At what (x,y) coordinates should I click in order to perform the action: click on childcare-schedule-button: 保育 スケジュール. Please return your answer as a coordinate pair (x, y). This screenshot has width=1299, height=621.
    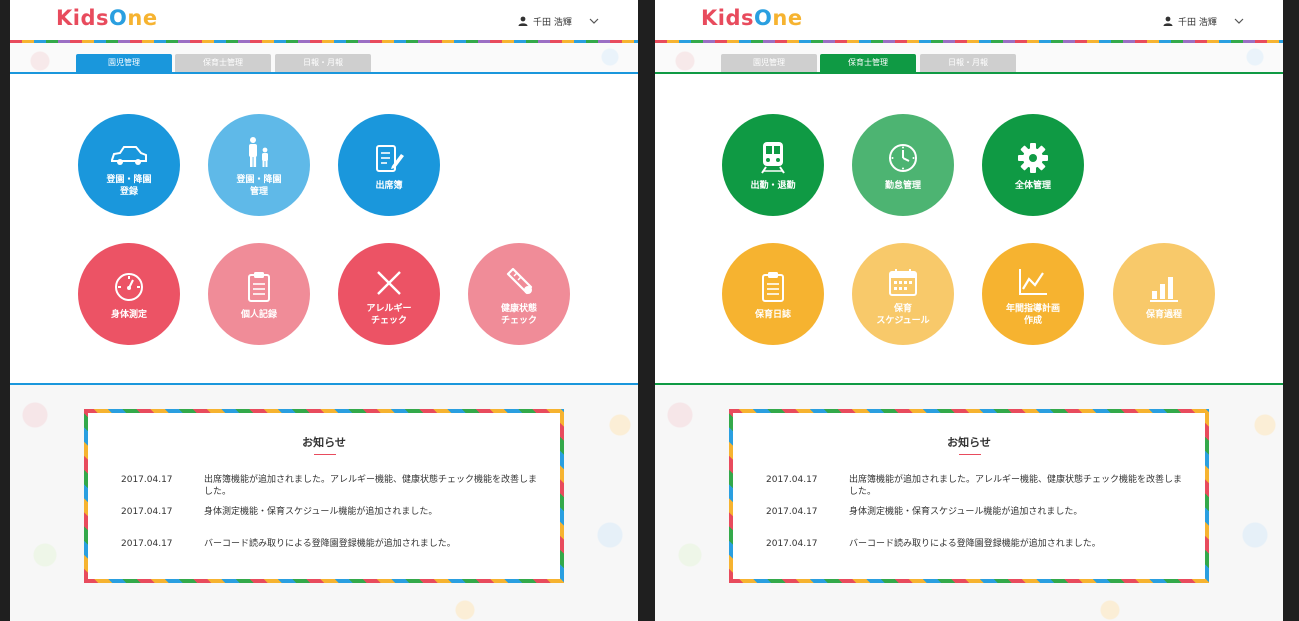
    Looking at the image, I should click on (903, 294).